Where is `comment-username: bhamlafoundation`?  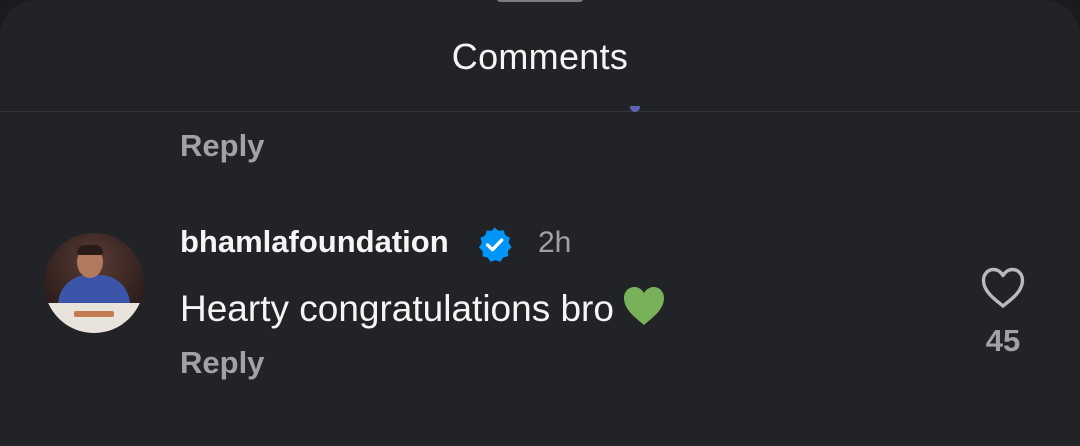 comment-username: bhamlafoundation is located at coordinates (314, 242).